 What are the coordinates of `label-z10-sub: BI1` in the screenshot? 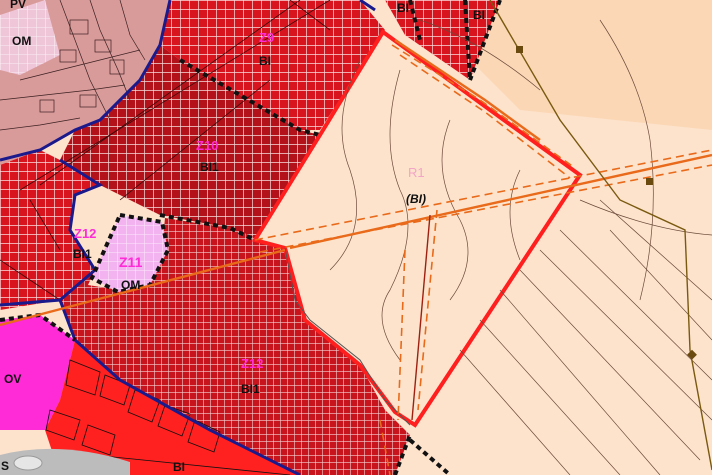 It's located at (209, 167).